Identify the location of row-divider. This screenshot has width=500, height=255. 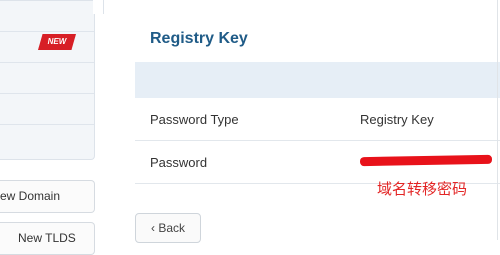
(317, 140).